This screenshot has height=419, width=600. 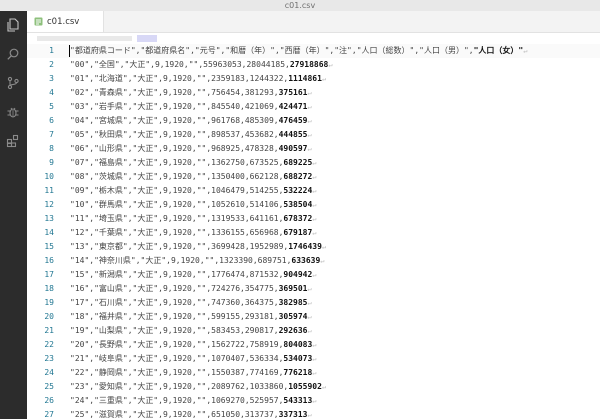 What do you see at coordinates (298, 162) in the screenshot?
I see `line-last-field: 689225` at bounding box center [298, 162].